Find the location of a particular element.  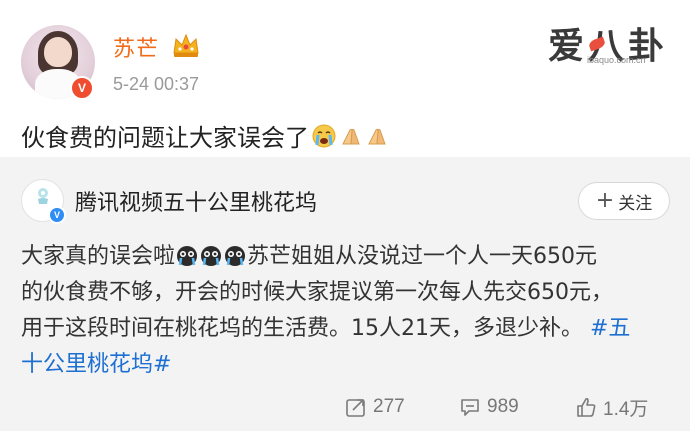

repost-icon is located at coordinates (355, 408).